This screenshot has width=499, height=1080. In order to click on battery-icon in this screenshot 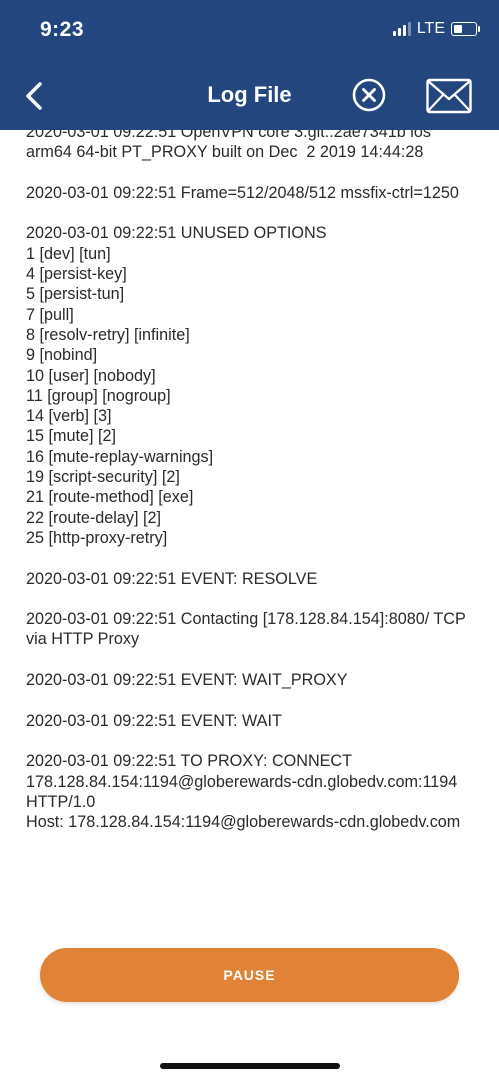, I will do `click(465, 29)`.